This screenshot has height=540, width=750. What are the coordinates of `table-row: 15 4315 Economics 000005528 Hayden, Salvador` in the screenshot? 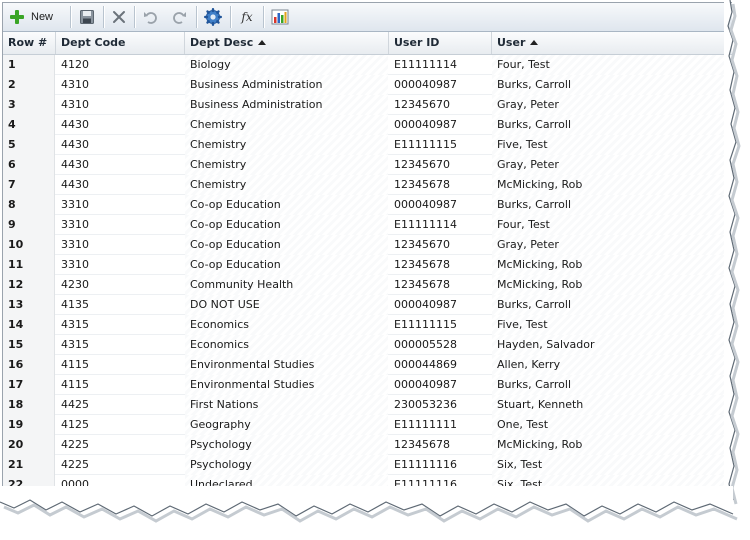 It's located at (367, 345).